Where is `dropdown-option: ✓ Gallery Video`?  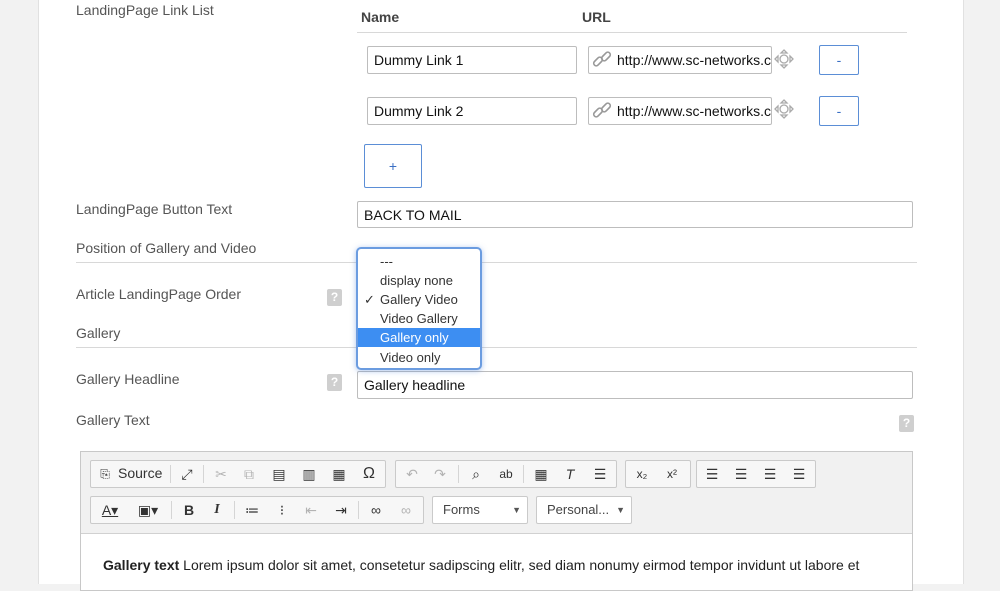
dropdown-option: ✓ Gallery Video is located at coordinates (419, 299).